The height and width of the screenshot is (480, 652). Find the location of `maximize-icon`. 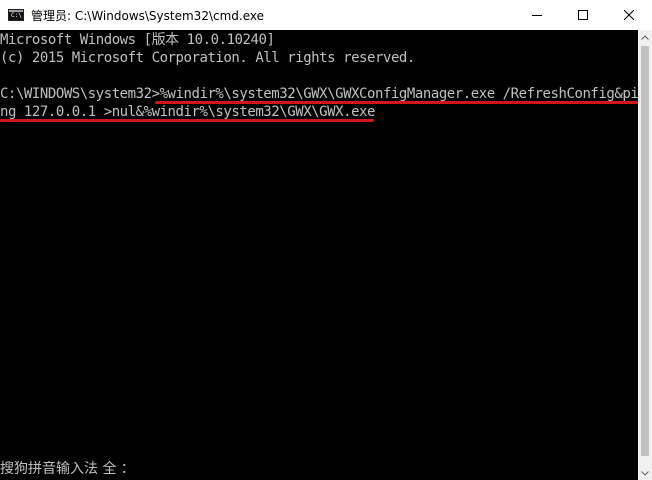

maximize-icon is located at coordinates (583, 15).